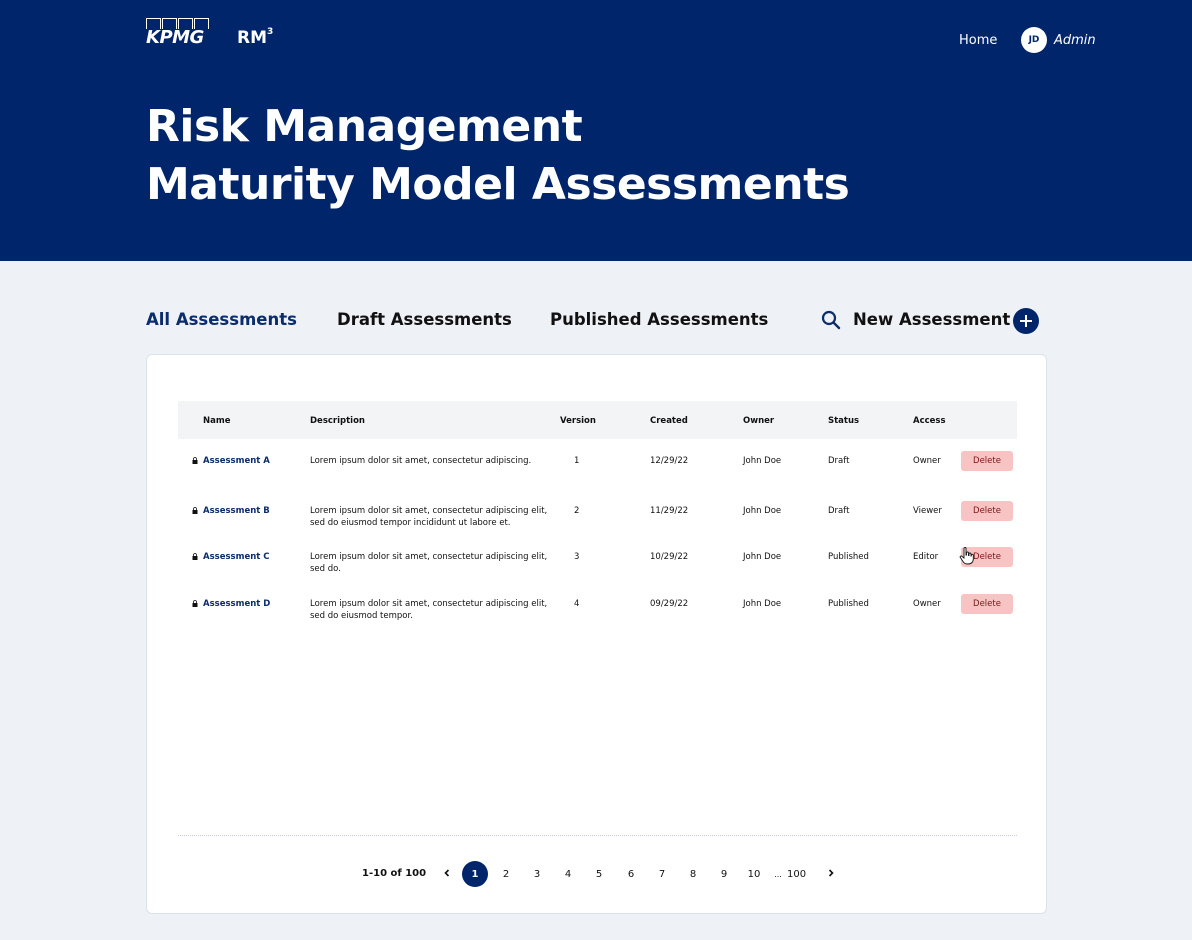 The height and width of the screenshot is (940, 1192). What do you see at coordinates (221, 319) in the screenshot?
I see `tab-all-assessments: All Assessments` at bounding box center [221, 319].